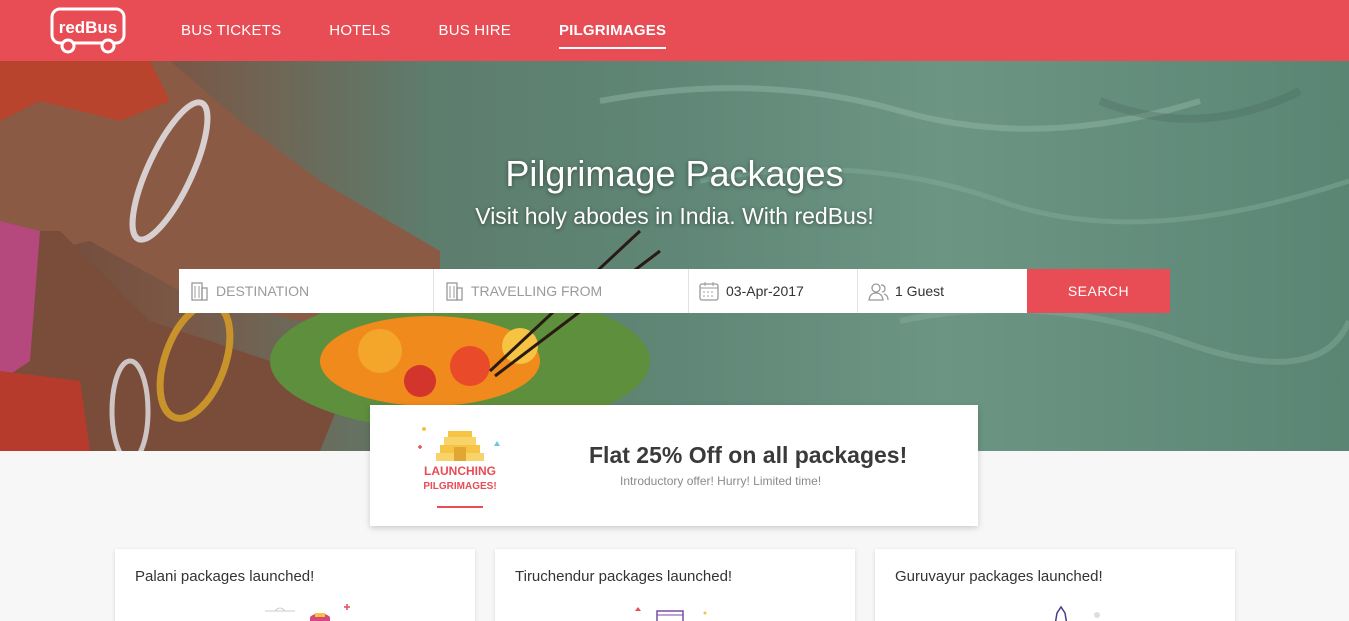 The image size is (1349, 621). I want to click on promo-subtitle: Introductory offer! Hurry! Limited time!, so click(721, 481).